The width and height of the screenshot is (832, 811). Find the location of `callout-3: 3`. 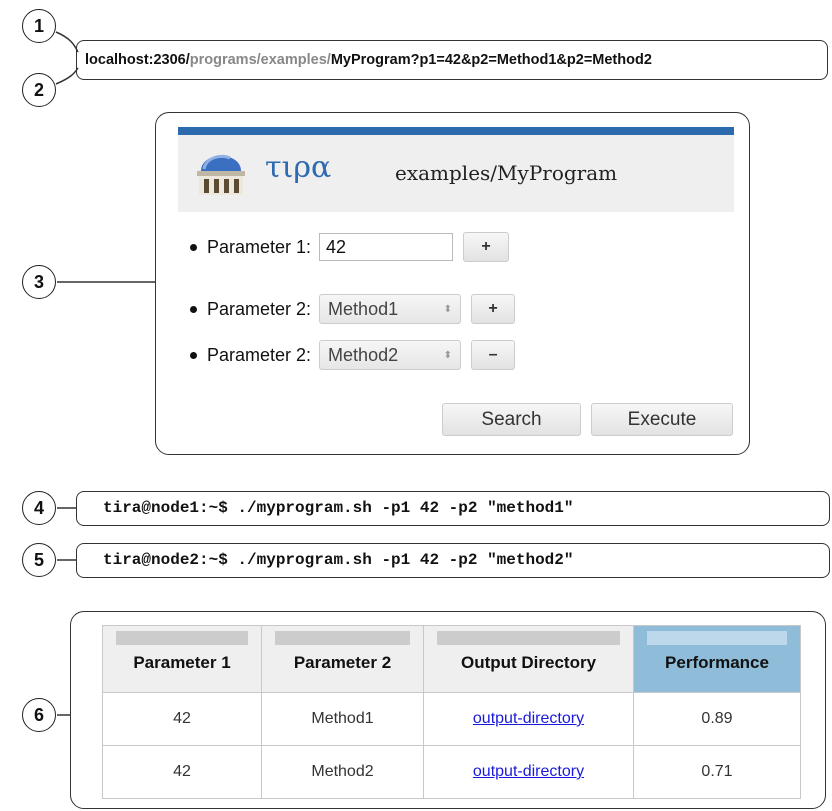

callout-3: 3 is located at coordinates (39, 282).